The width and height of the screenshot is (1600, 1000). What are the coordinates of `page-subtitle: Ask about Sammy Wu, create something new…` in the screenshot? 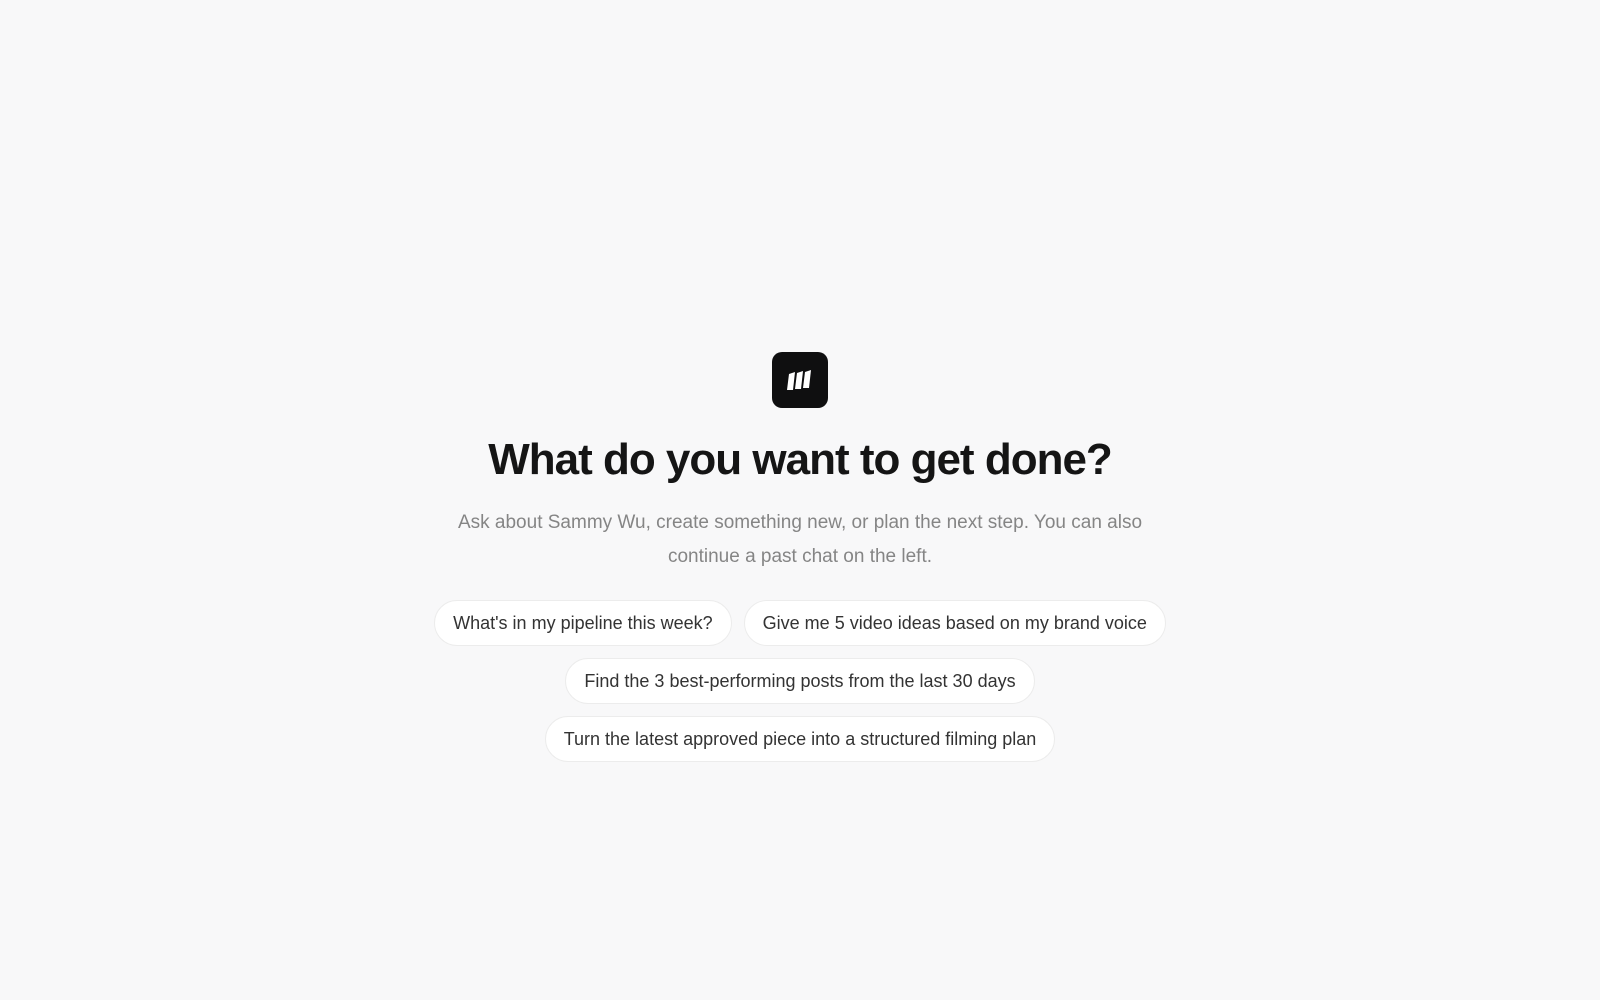 It's located at (800, 539).